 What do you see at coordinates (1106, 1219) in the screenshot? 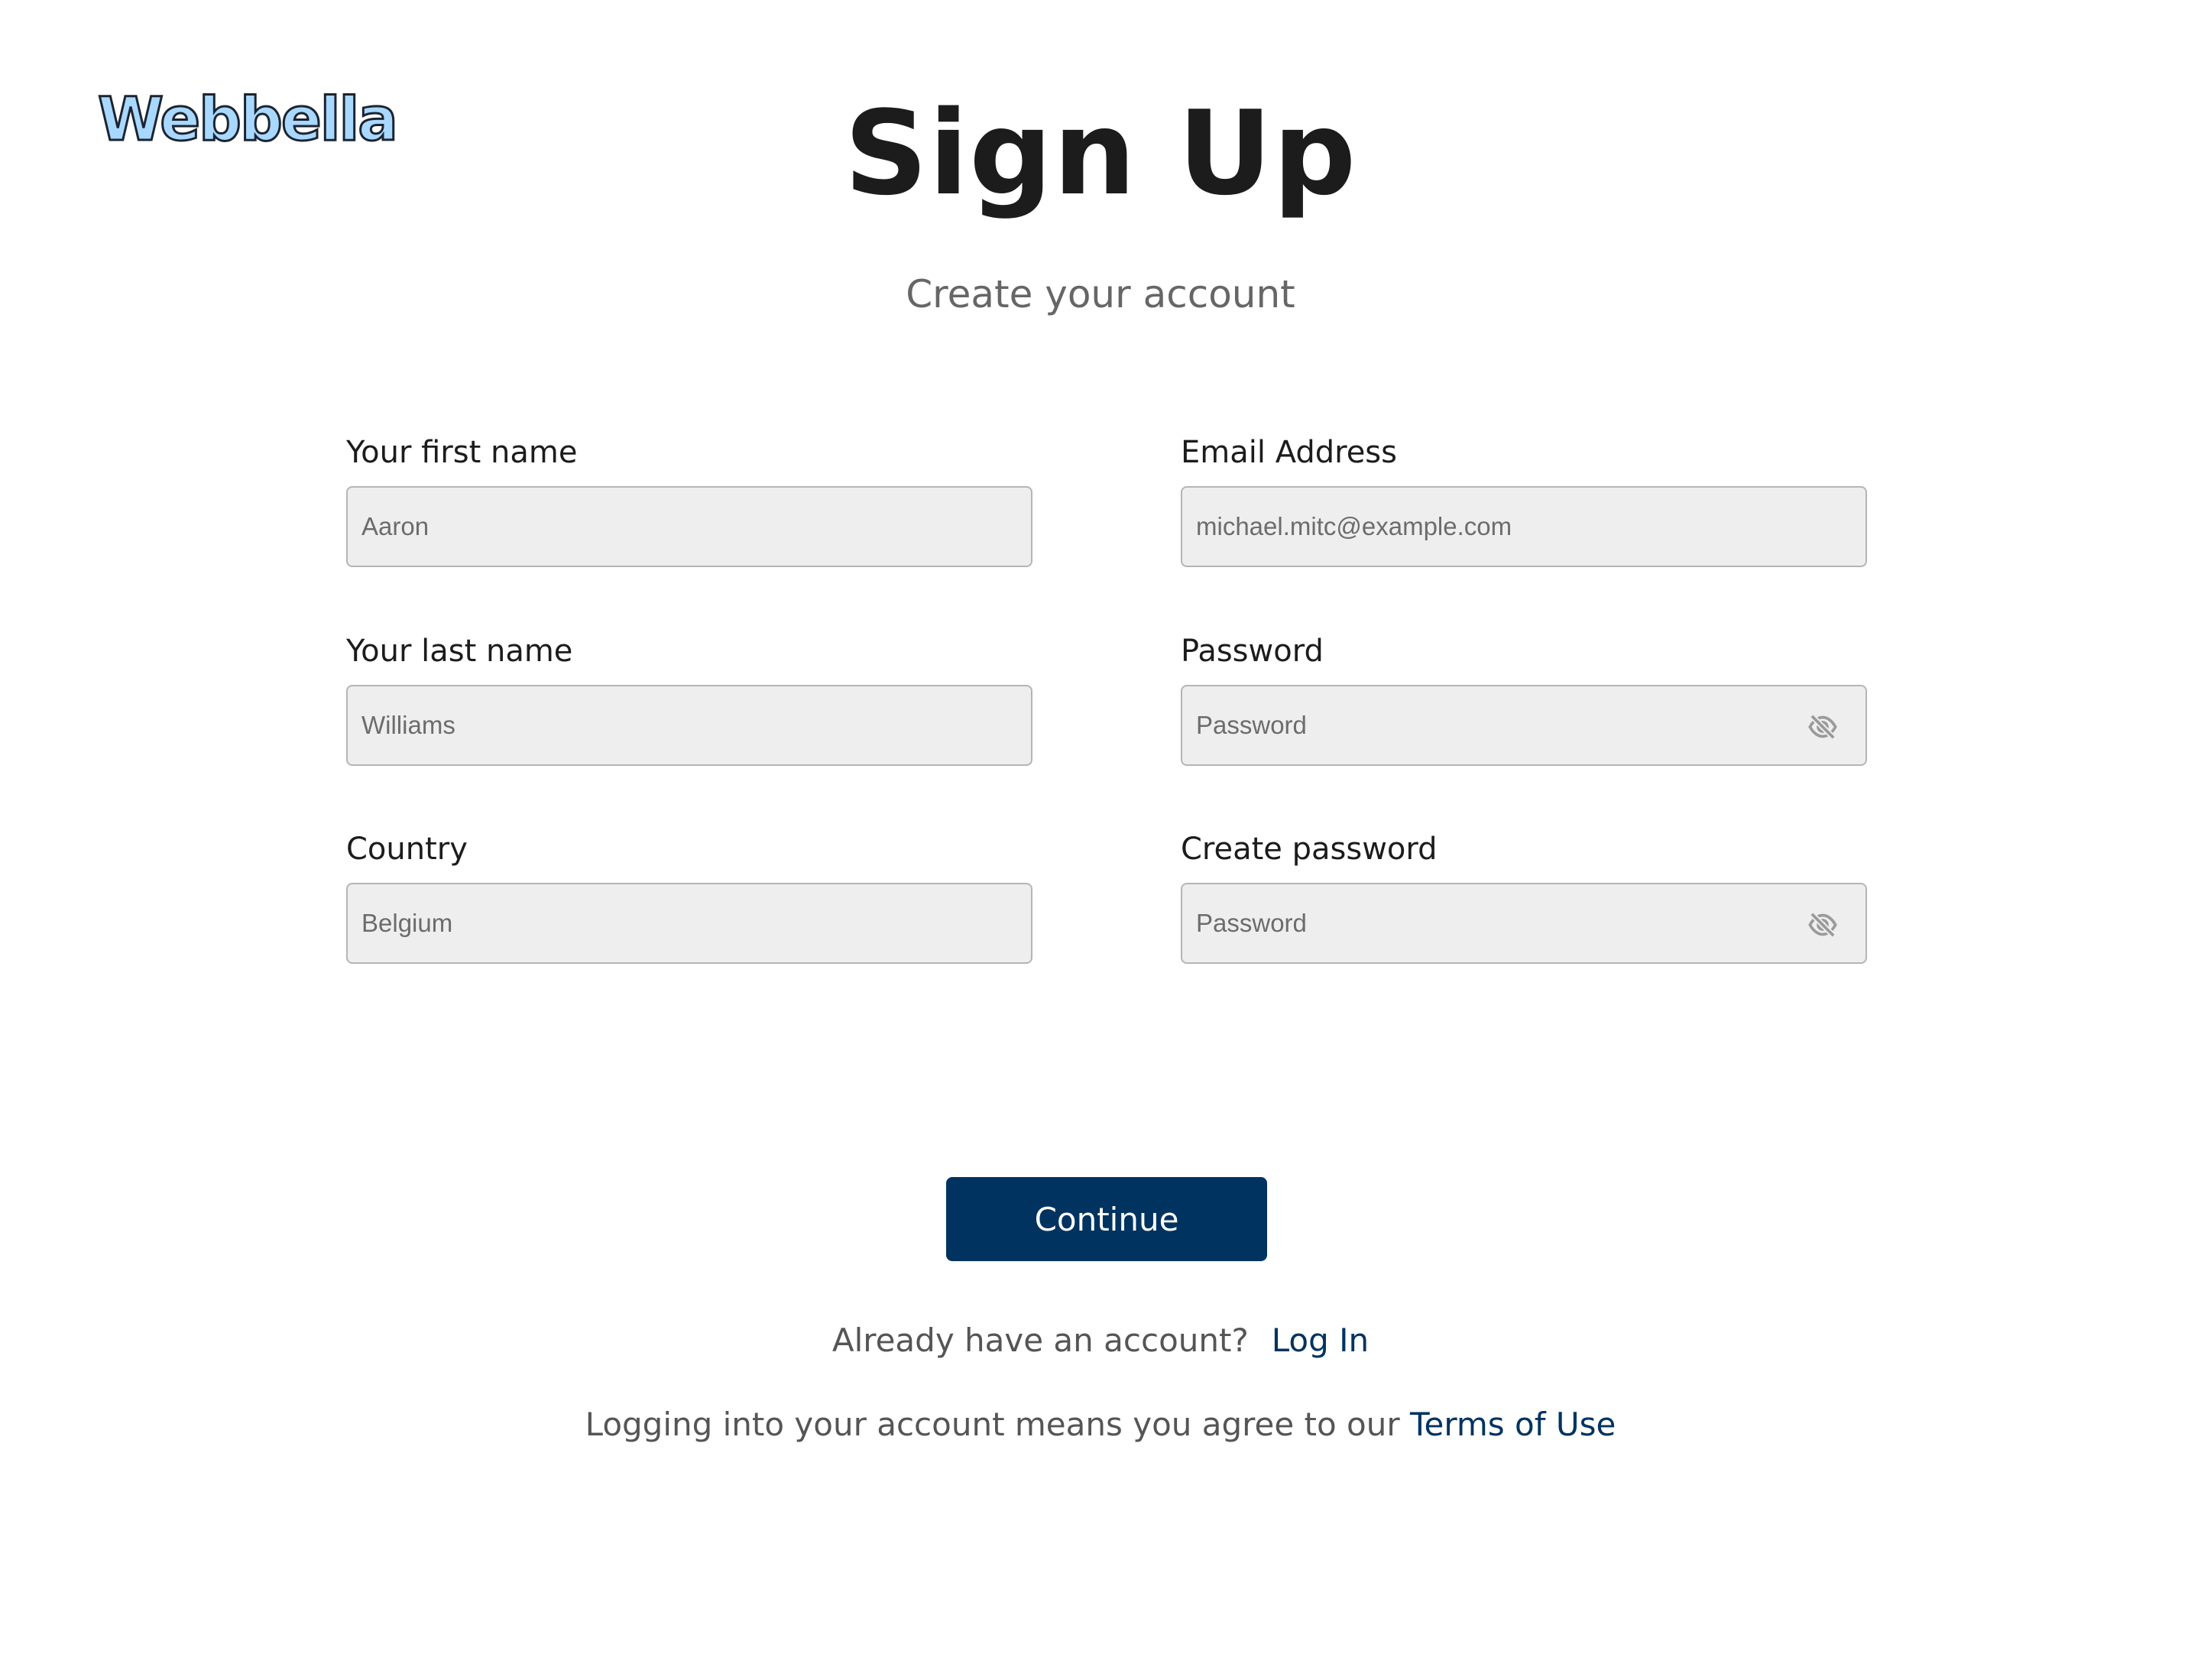
I see `continue-button: Continue` at bounding box center [1106, 1219].